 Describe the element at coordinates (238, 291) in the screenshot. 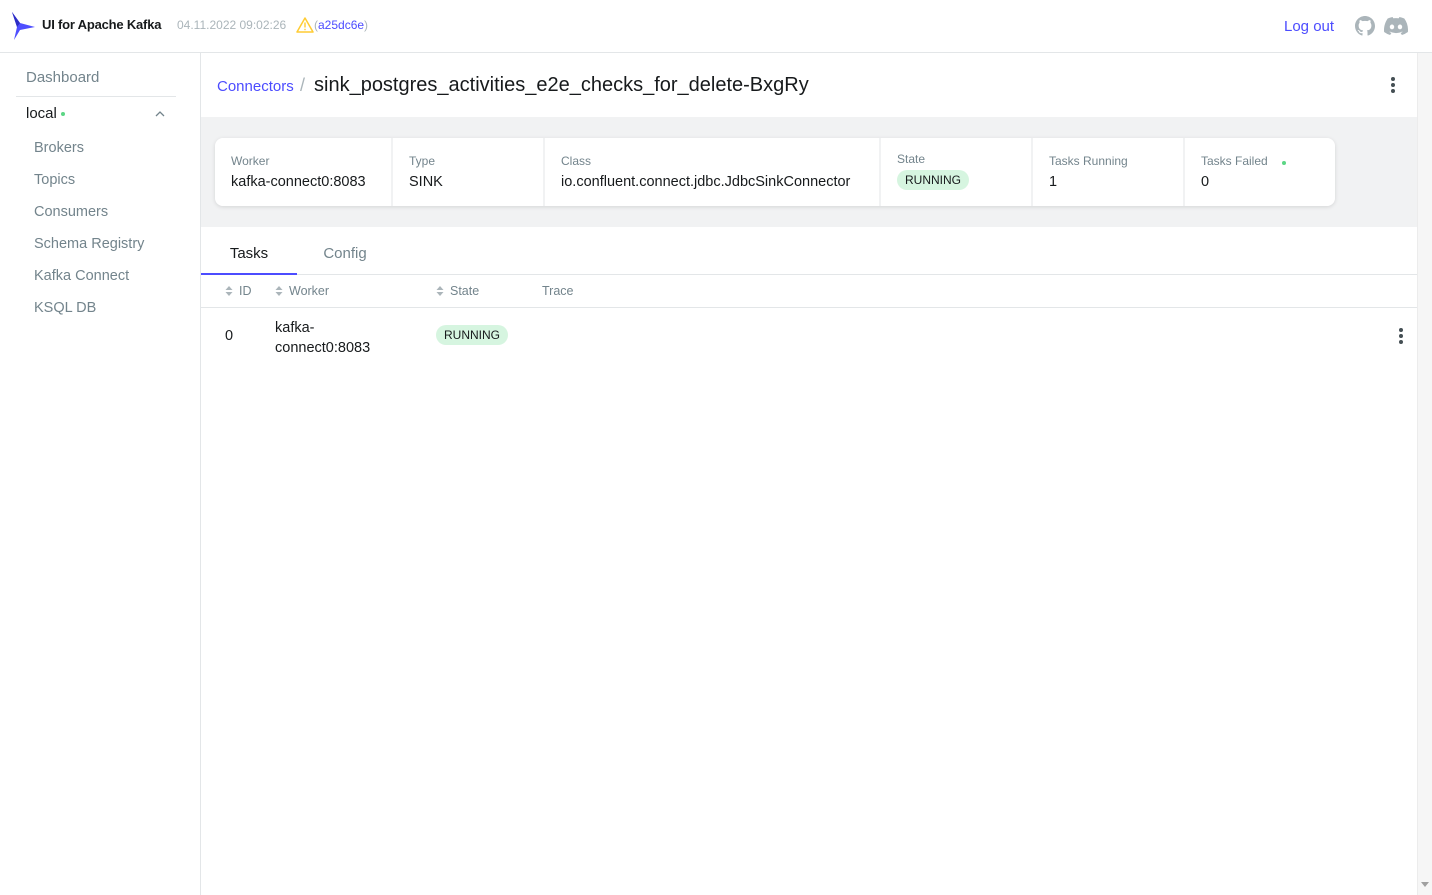

I see `column-header-id: ID` at that location.